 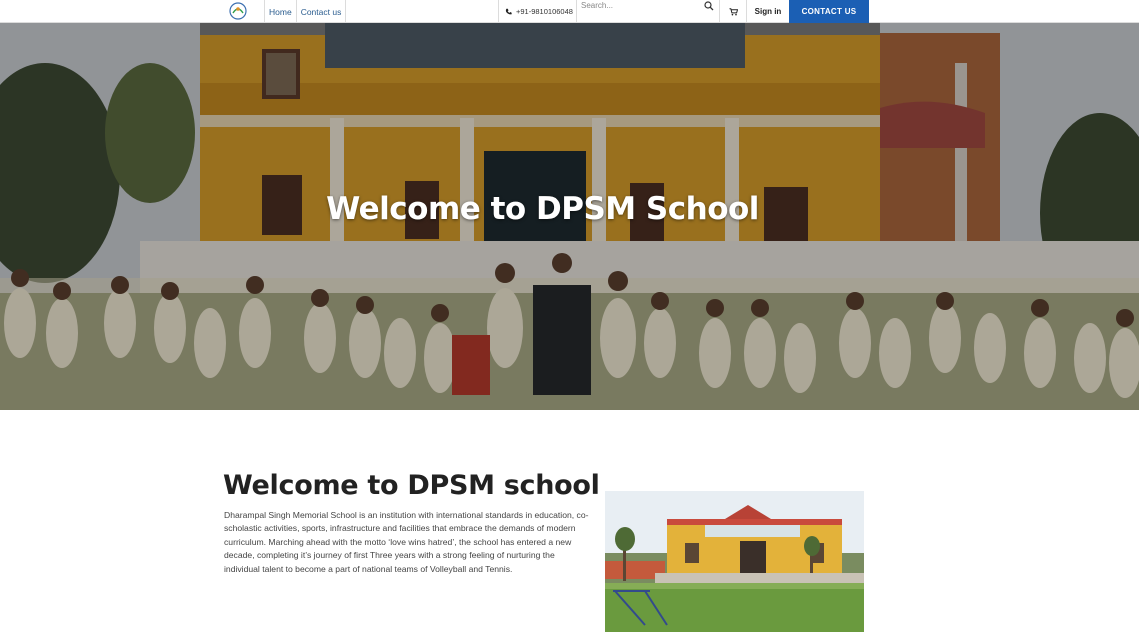 I want to click on search-icon, so click(x=709, y=6).